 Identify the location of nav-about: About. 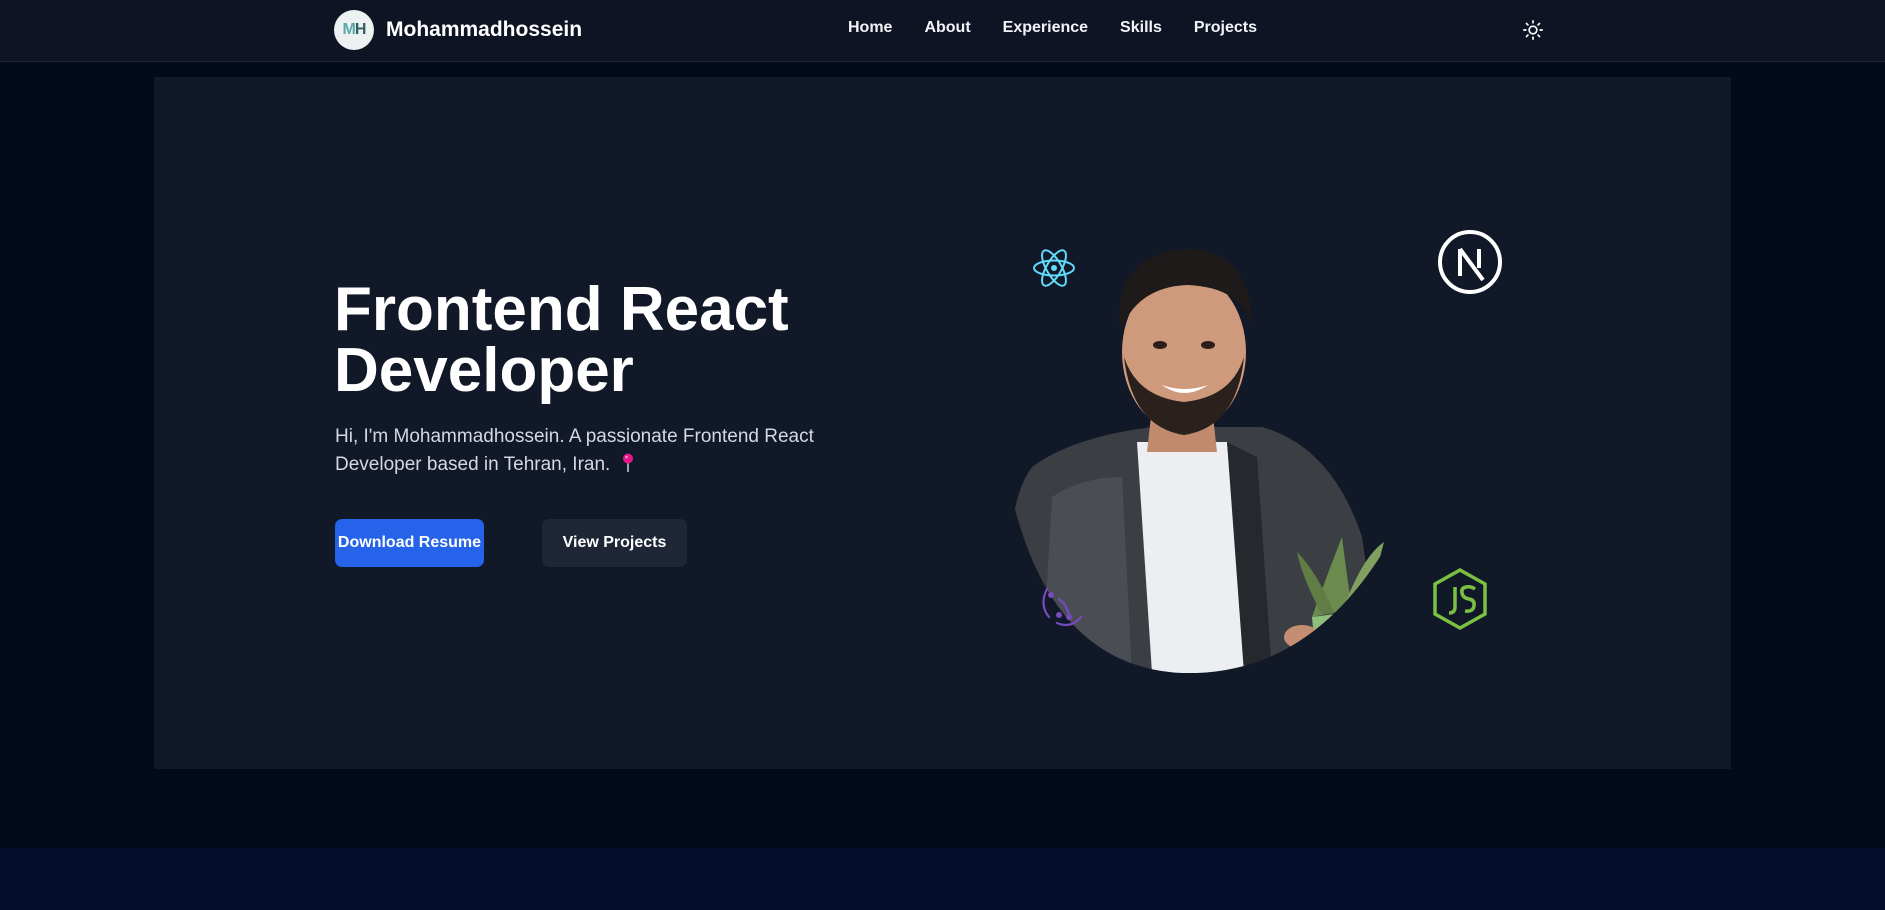
(947, 28).